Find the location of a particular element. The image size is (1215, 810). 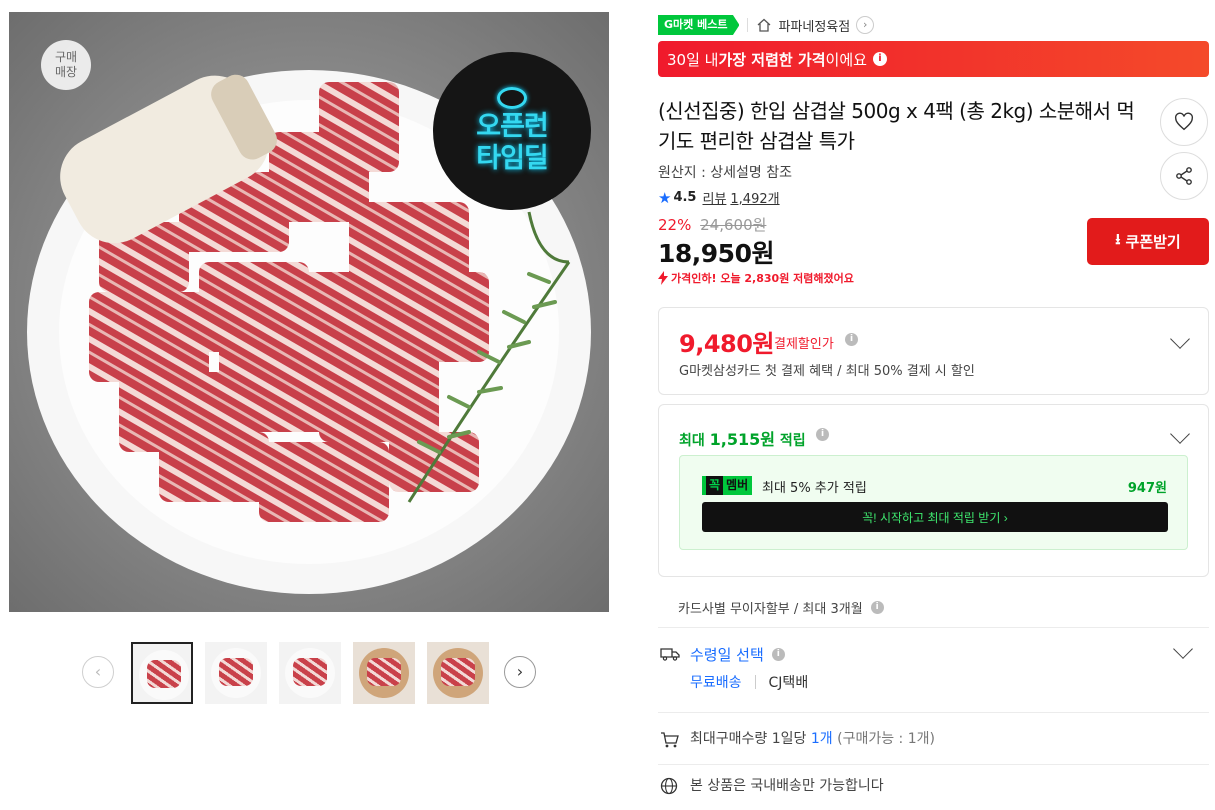

open-run-line2: 타임딜 is located at coordinates (512, 158).